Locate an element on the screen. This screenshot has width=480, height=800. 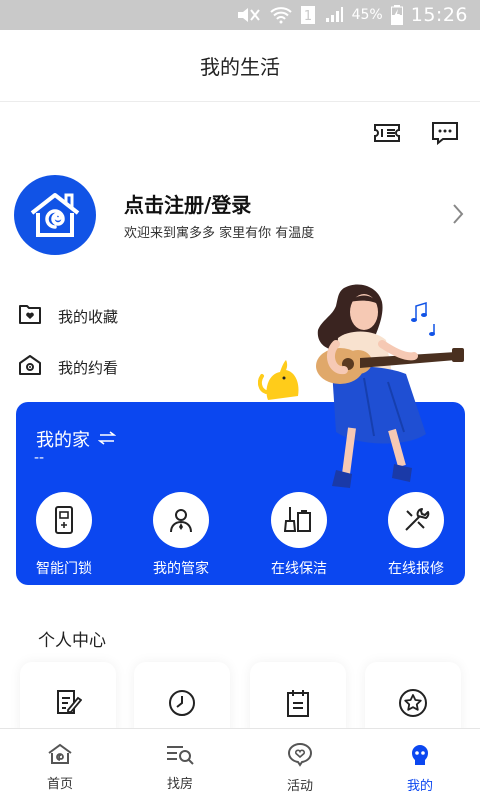
home-icon is located at coordinates (60, 756).